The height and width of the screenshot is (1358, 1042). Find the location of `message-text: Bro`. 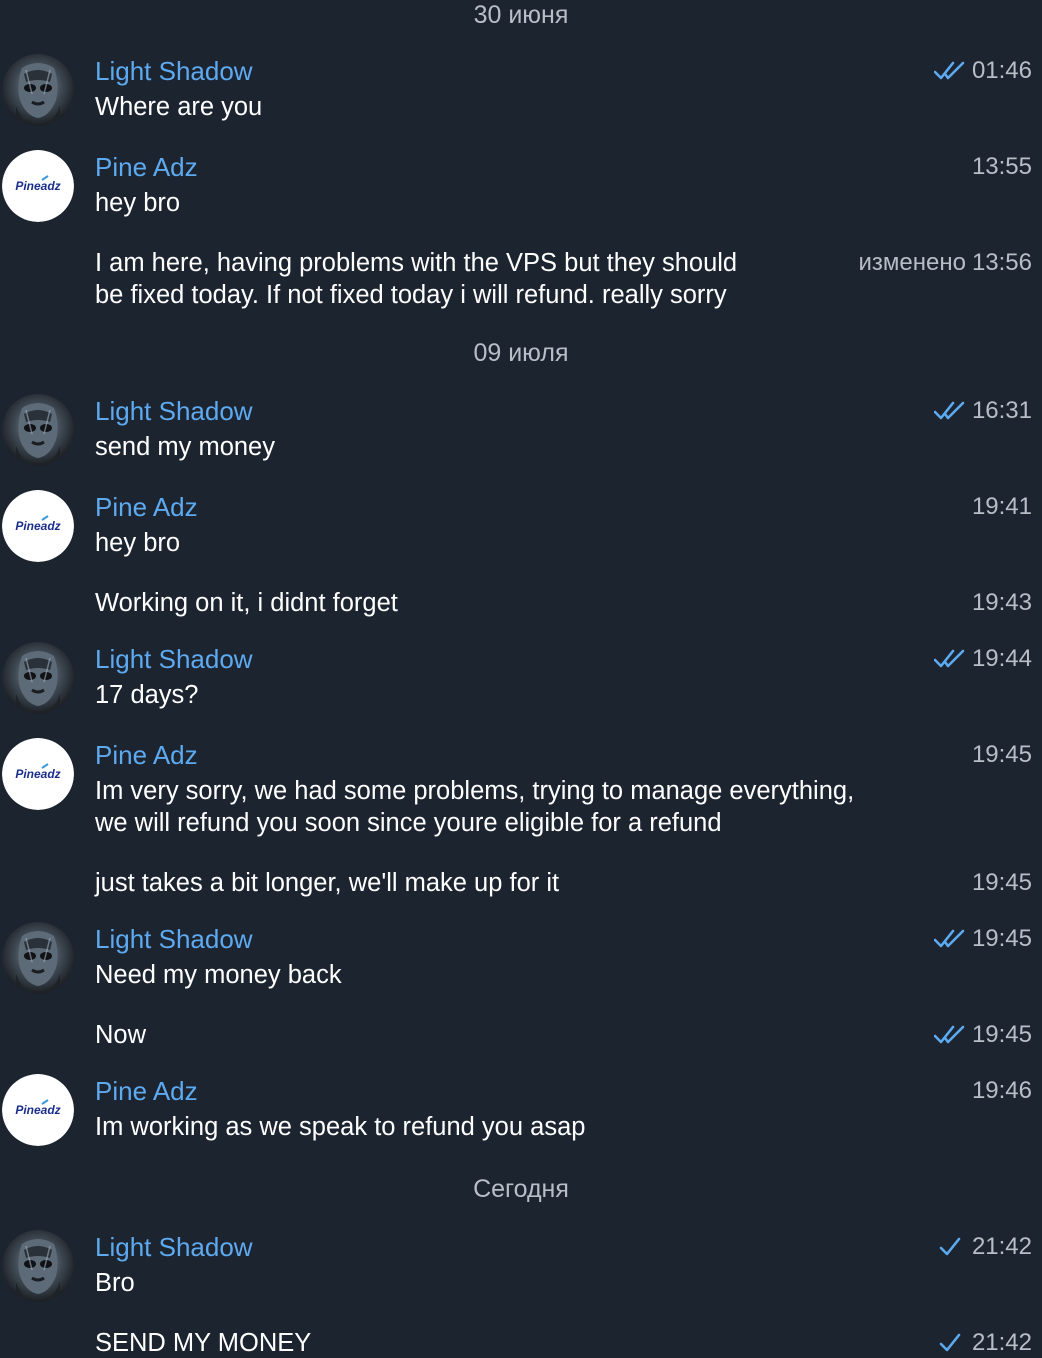

message-text: Bro is located at coordinates (115, 1283).